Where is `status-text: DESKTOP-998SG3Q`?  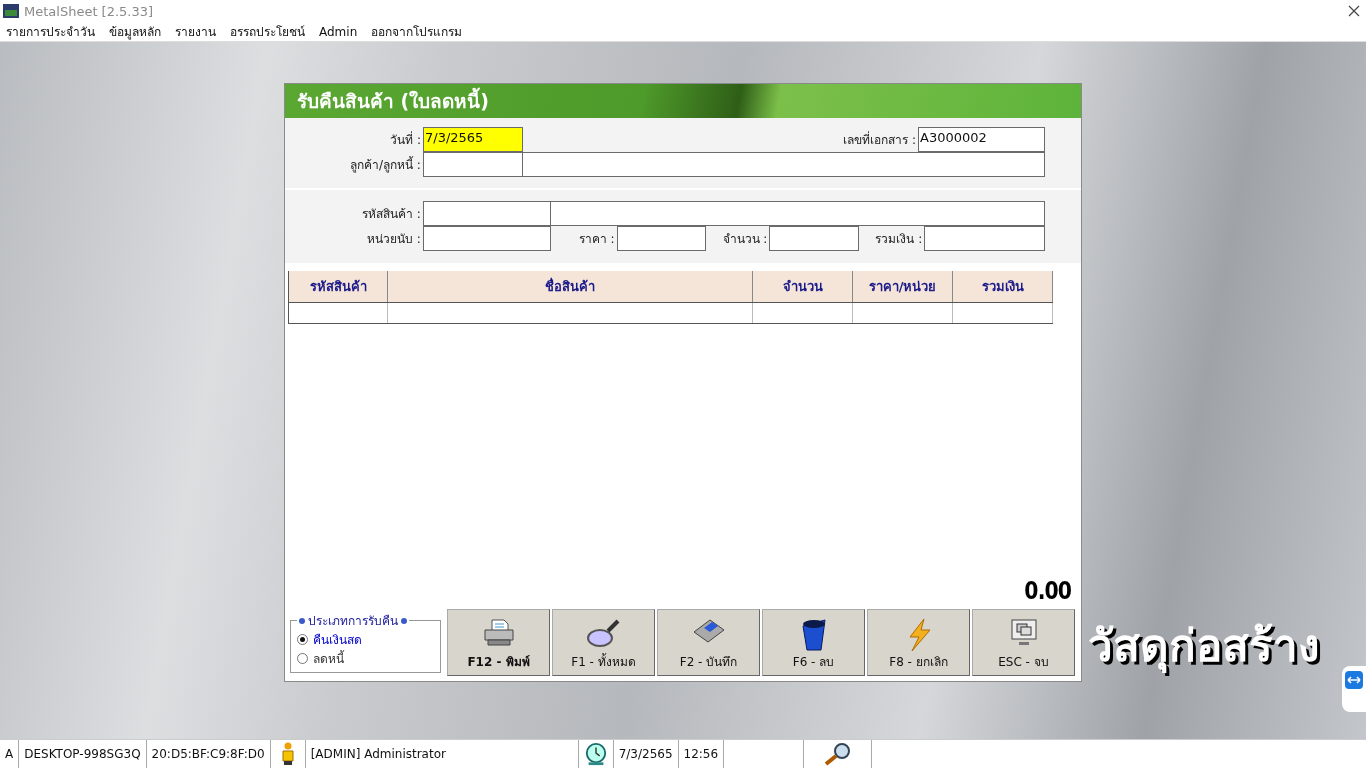
status-text: DESKTOP-998SG3Q is located at coordinates (82, 754).